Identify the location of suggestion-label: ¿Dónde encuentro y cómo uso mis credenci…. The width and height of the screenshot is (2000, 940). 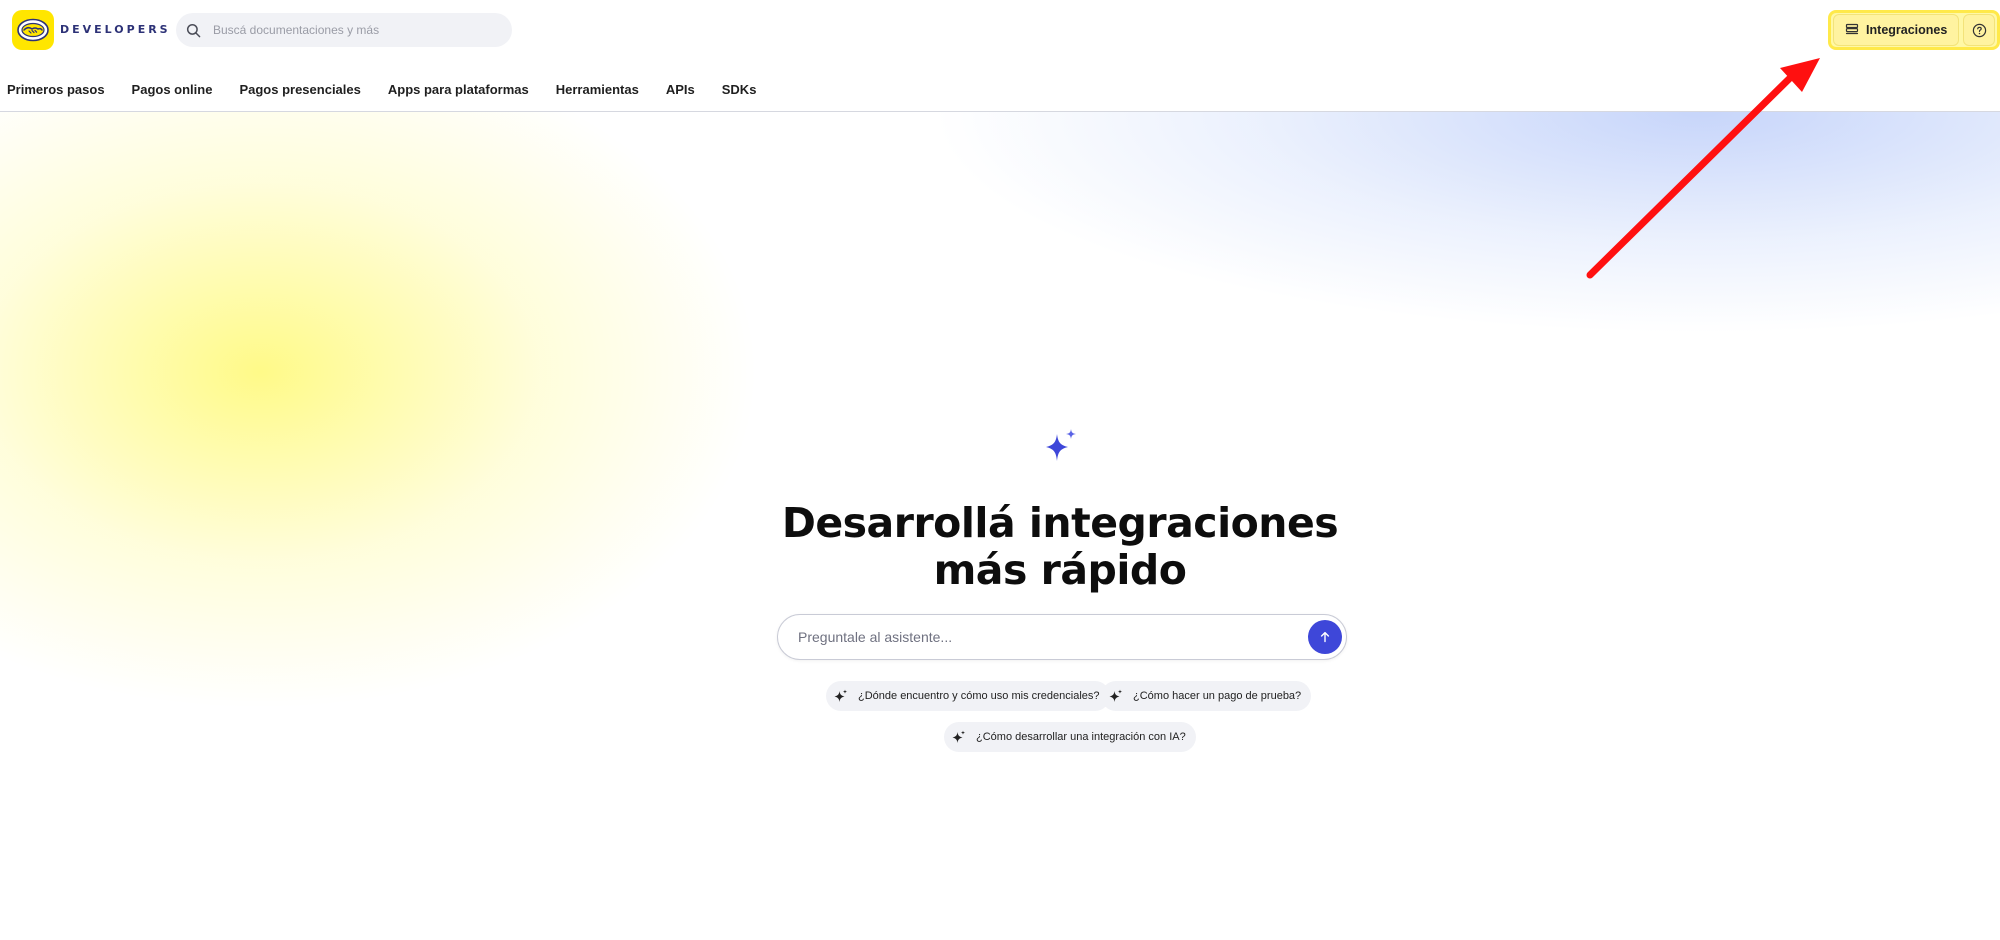
(979, 696).